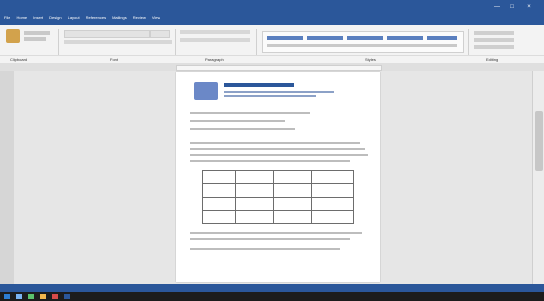  I want to click on taskbar, so click(272, 296).